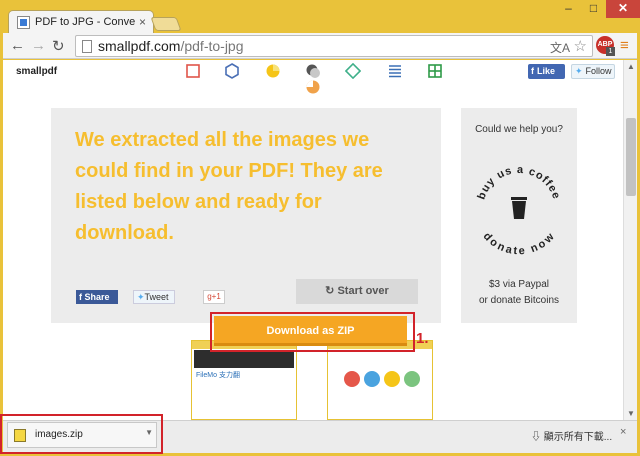 The image size is (640, 456). Describe the element at coordinates (59, 434) in the screenshot. I see `download-filename: images.zip` at that location.